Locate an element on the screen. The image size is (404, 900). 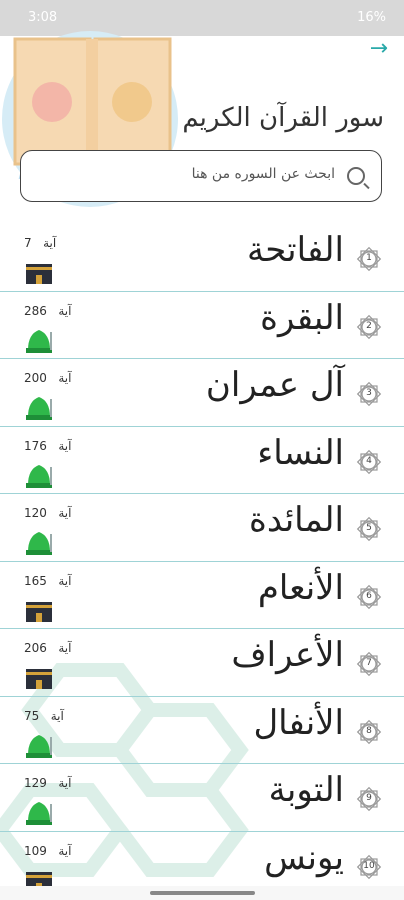
status-battery: 16% is located at coordinates (371, 17).